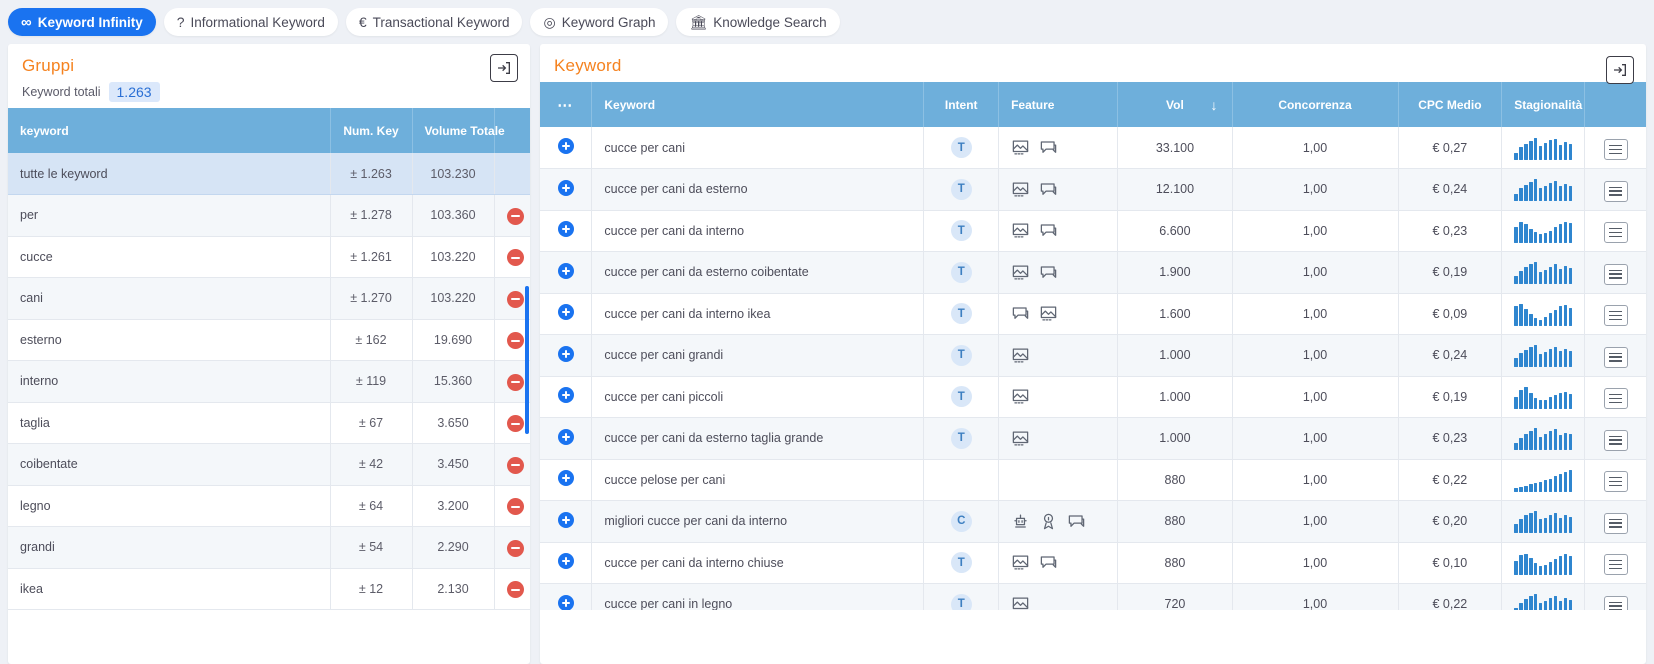  What do you see at coordinates (458, 130) in the screenshot?
I see `groups-col-volume: Volume Totale` at bounding box center [458, 130].